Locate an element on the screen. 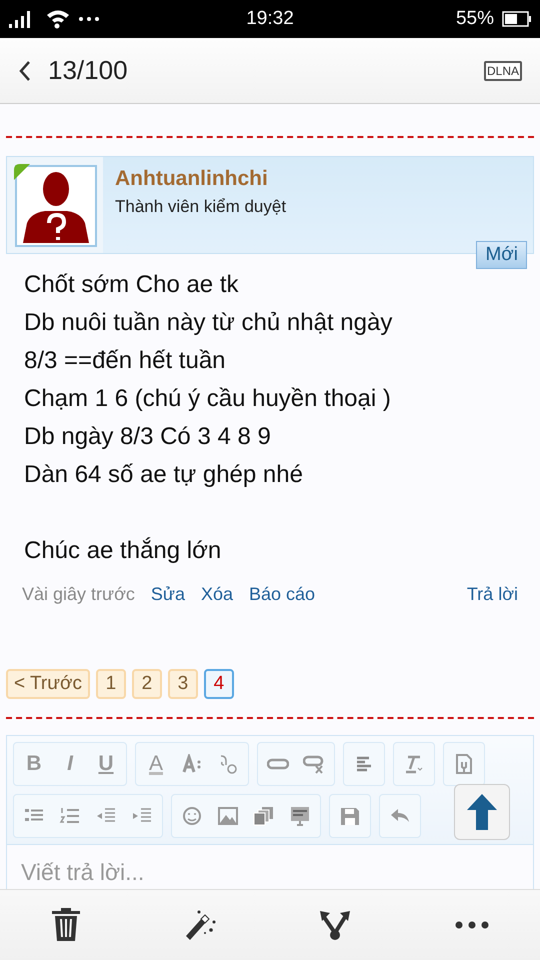  post-action-link: Sửa is located at coordinates (167, 594).